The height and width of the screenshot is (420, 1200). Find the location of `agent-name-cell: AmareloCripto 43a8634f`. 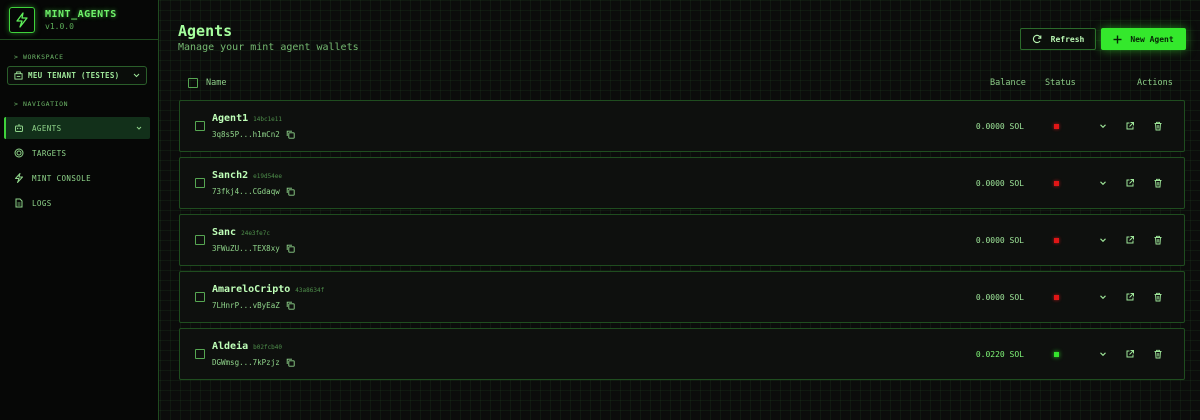

agent-name-cell: AmareloCripto 43a8634f is located at coordinates (268, 289).